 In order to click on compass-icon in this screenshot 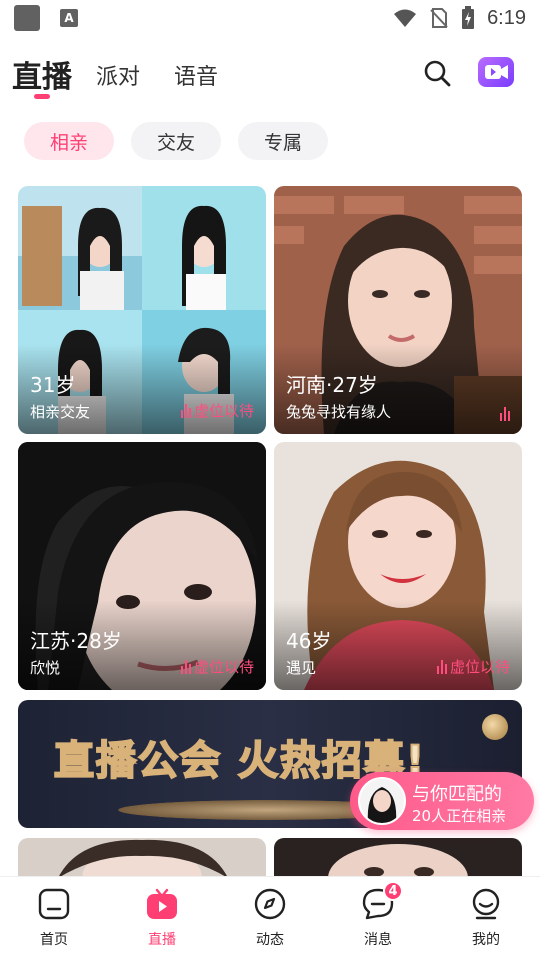, I will do `click(270, 904)`.